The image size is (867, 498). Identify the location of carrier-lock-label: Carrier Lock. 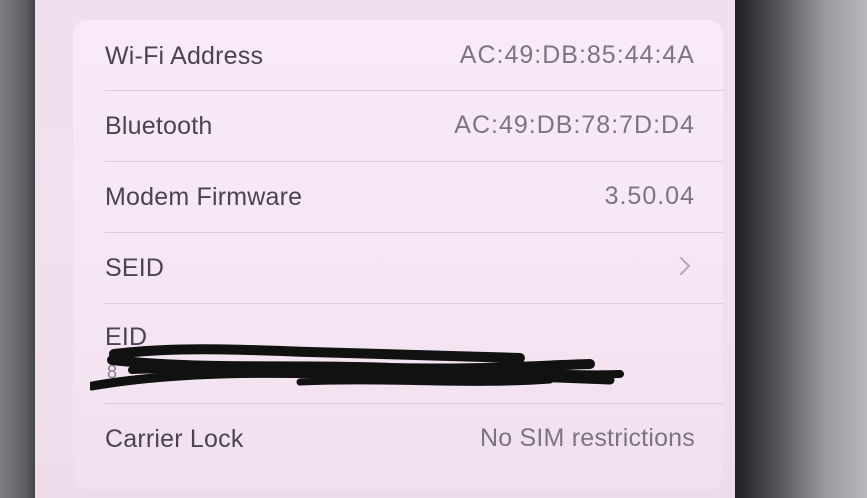
(174, 439).